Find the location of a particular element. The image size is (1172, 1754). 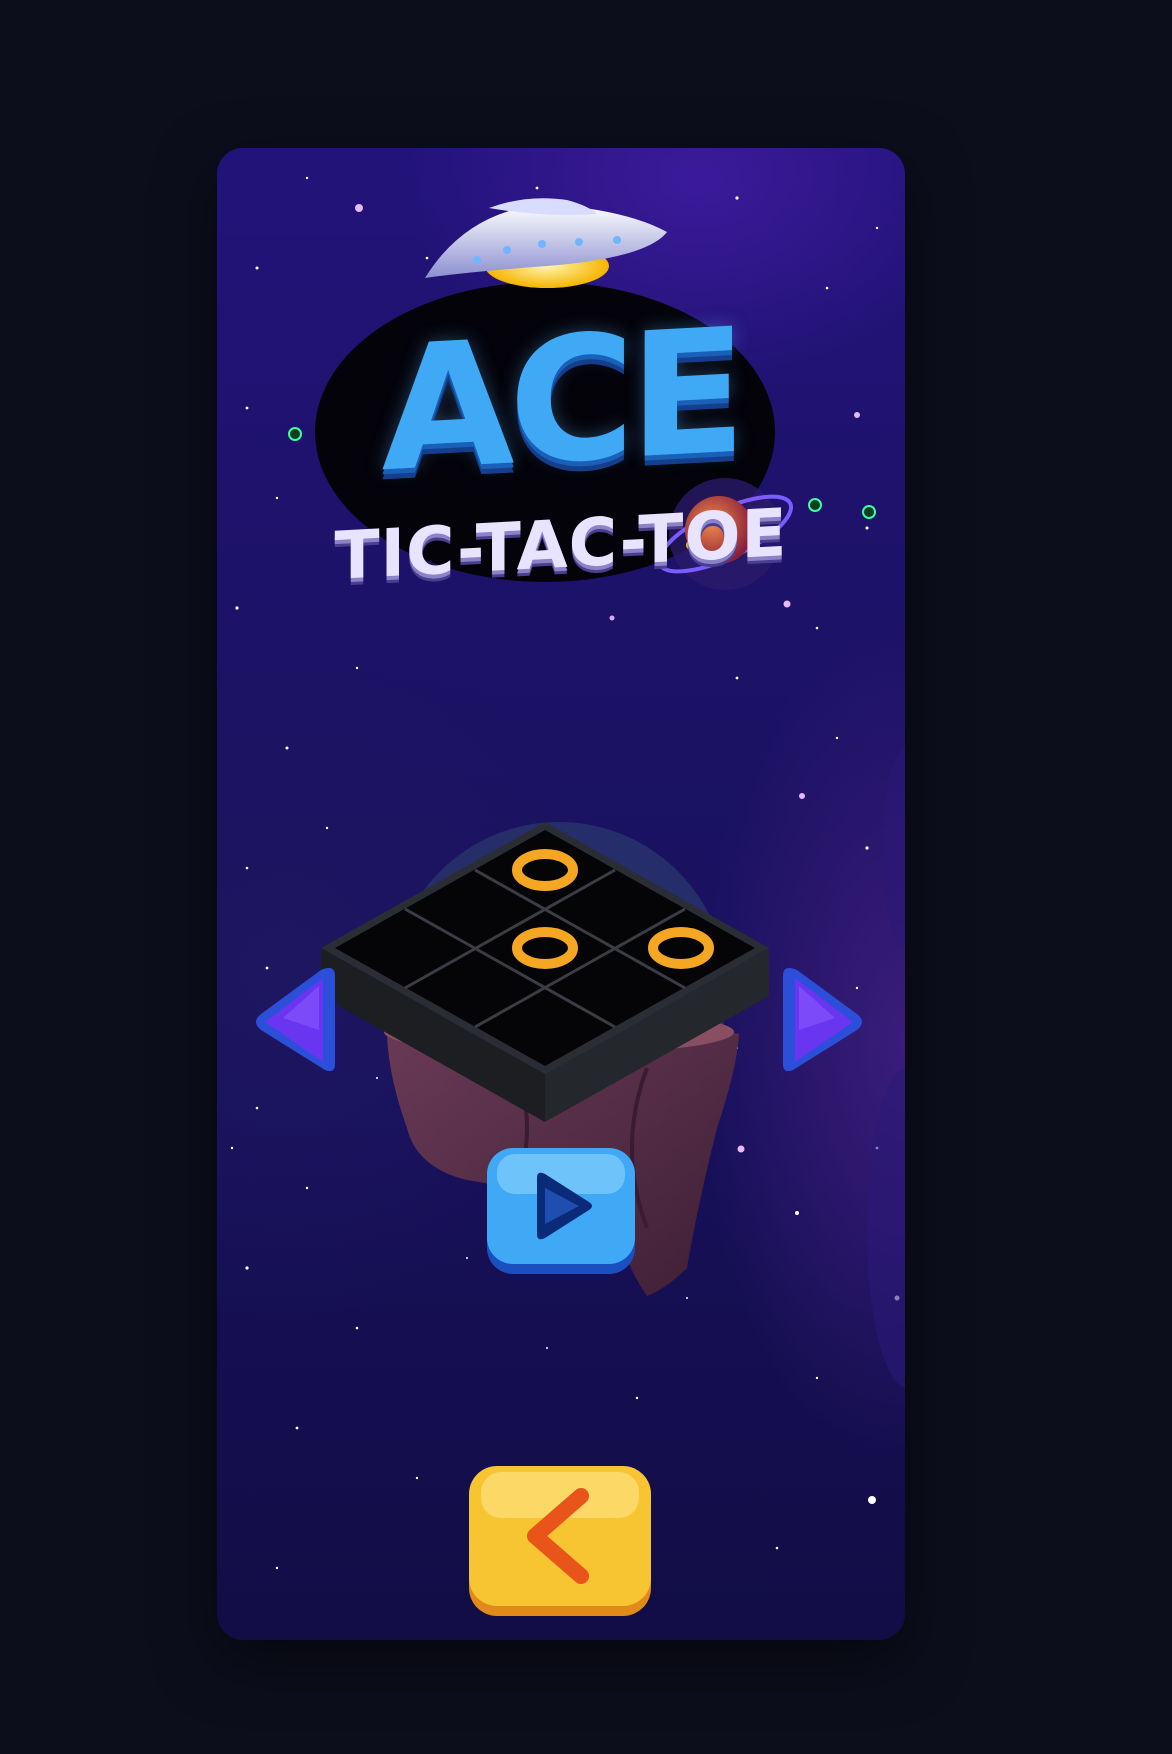

next-board-button is located at coordinates (825, 1020).